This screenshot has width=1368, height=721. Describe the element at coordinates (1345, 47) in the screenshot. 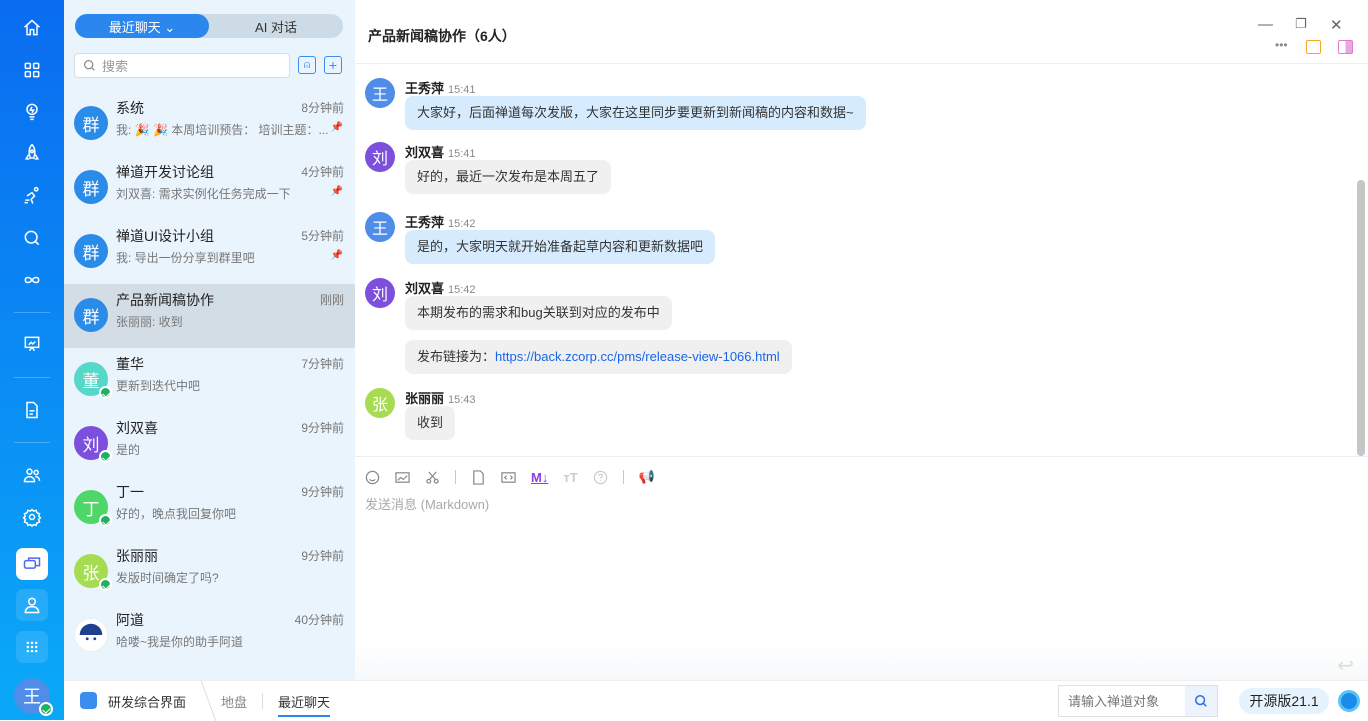

I see `sidebar-toggle-icon` at that location.